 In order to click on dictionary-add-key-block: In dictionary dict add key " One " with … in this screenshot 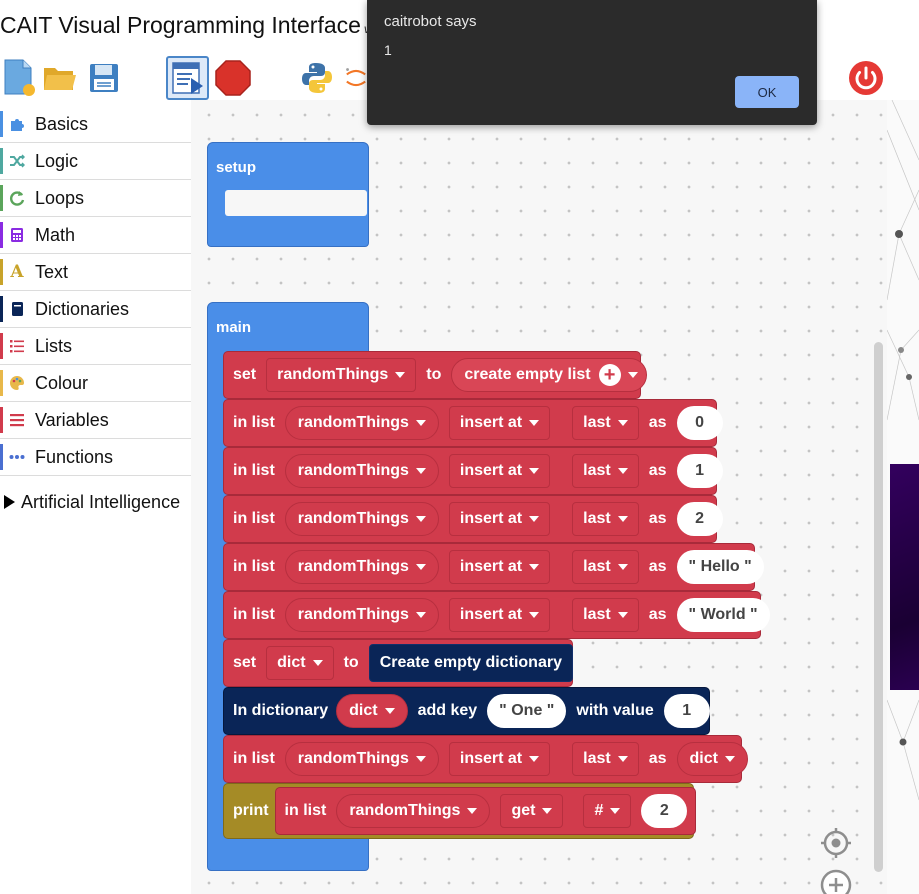, I will do `click(466, 711)`.